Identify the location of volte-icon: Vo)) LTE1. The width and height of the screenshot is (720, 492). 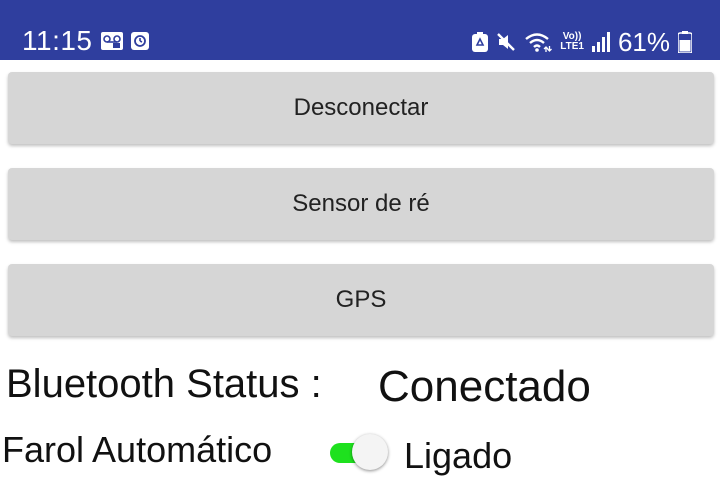
(572, 42).